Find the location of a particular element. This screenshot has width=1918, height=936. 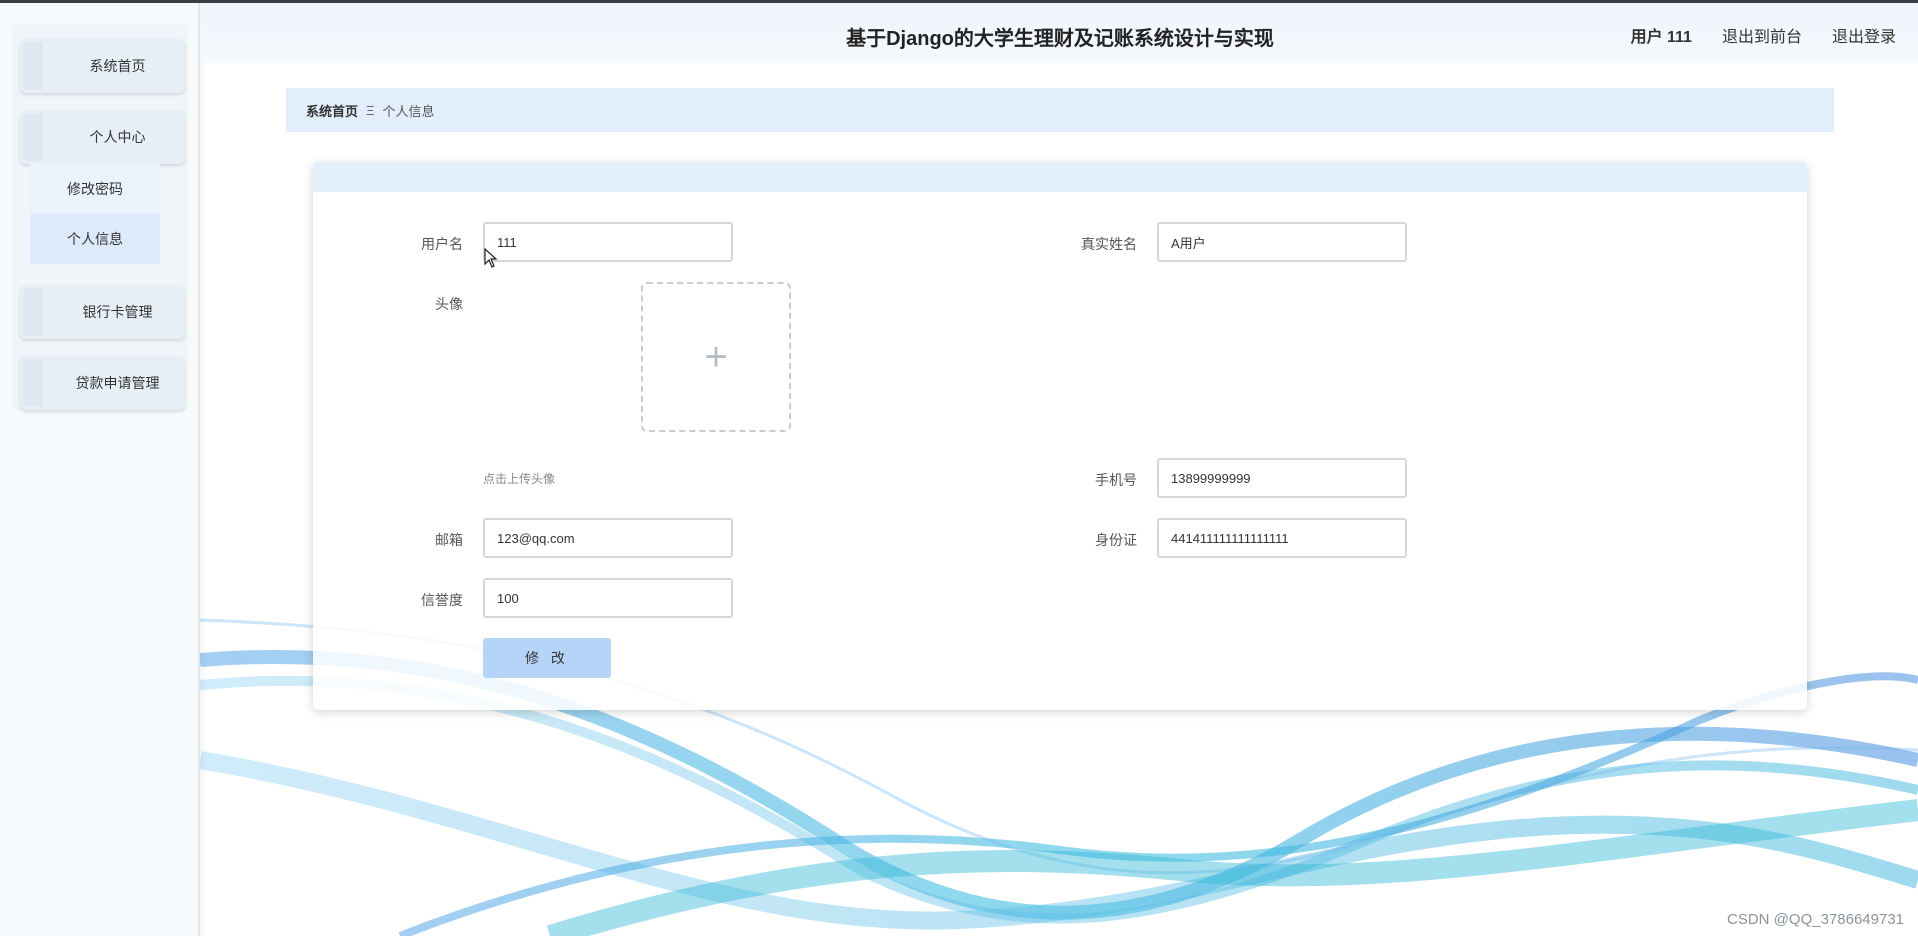

sidebar-item-label: 贷款申请管理 is located at coordinates (117, 383).